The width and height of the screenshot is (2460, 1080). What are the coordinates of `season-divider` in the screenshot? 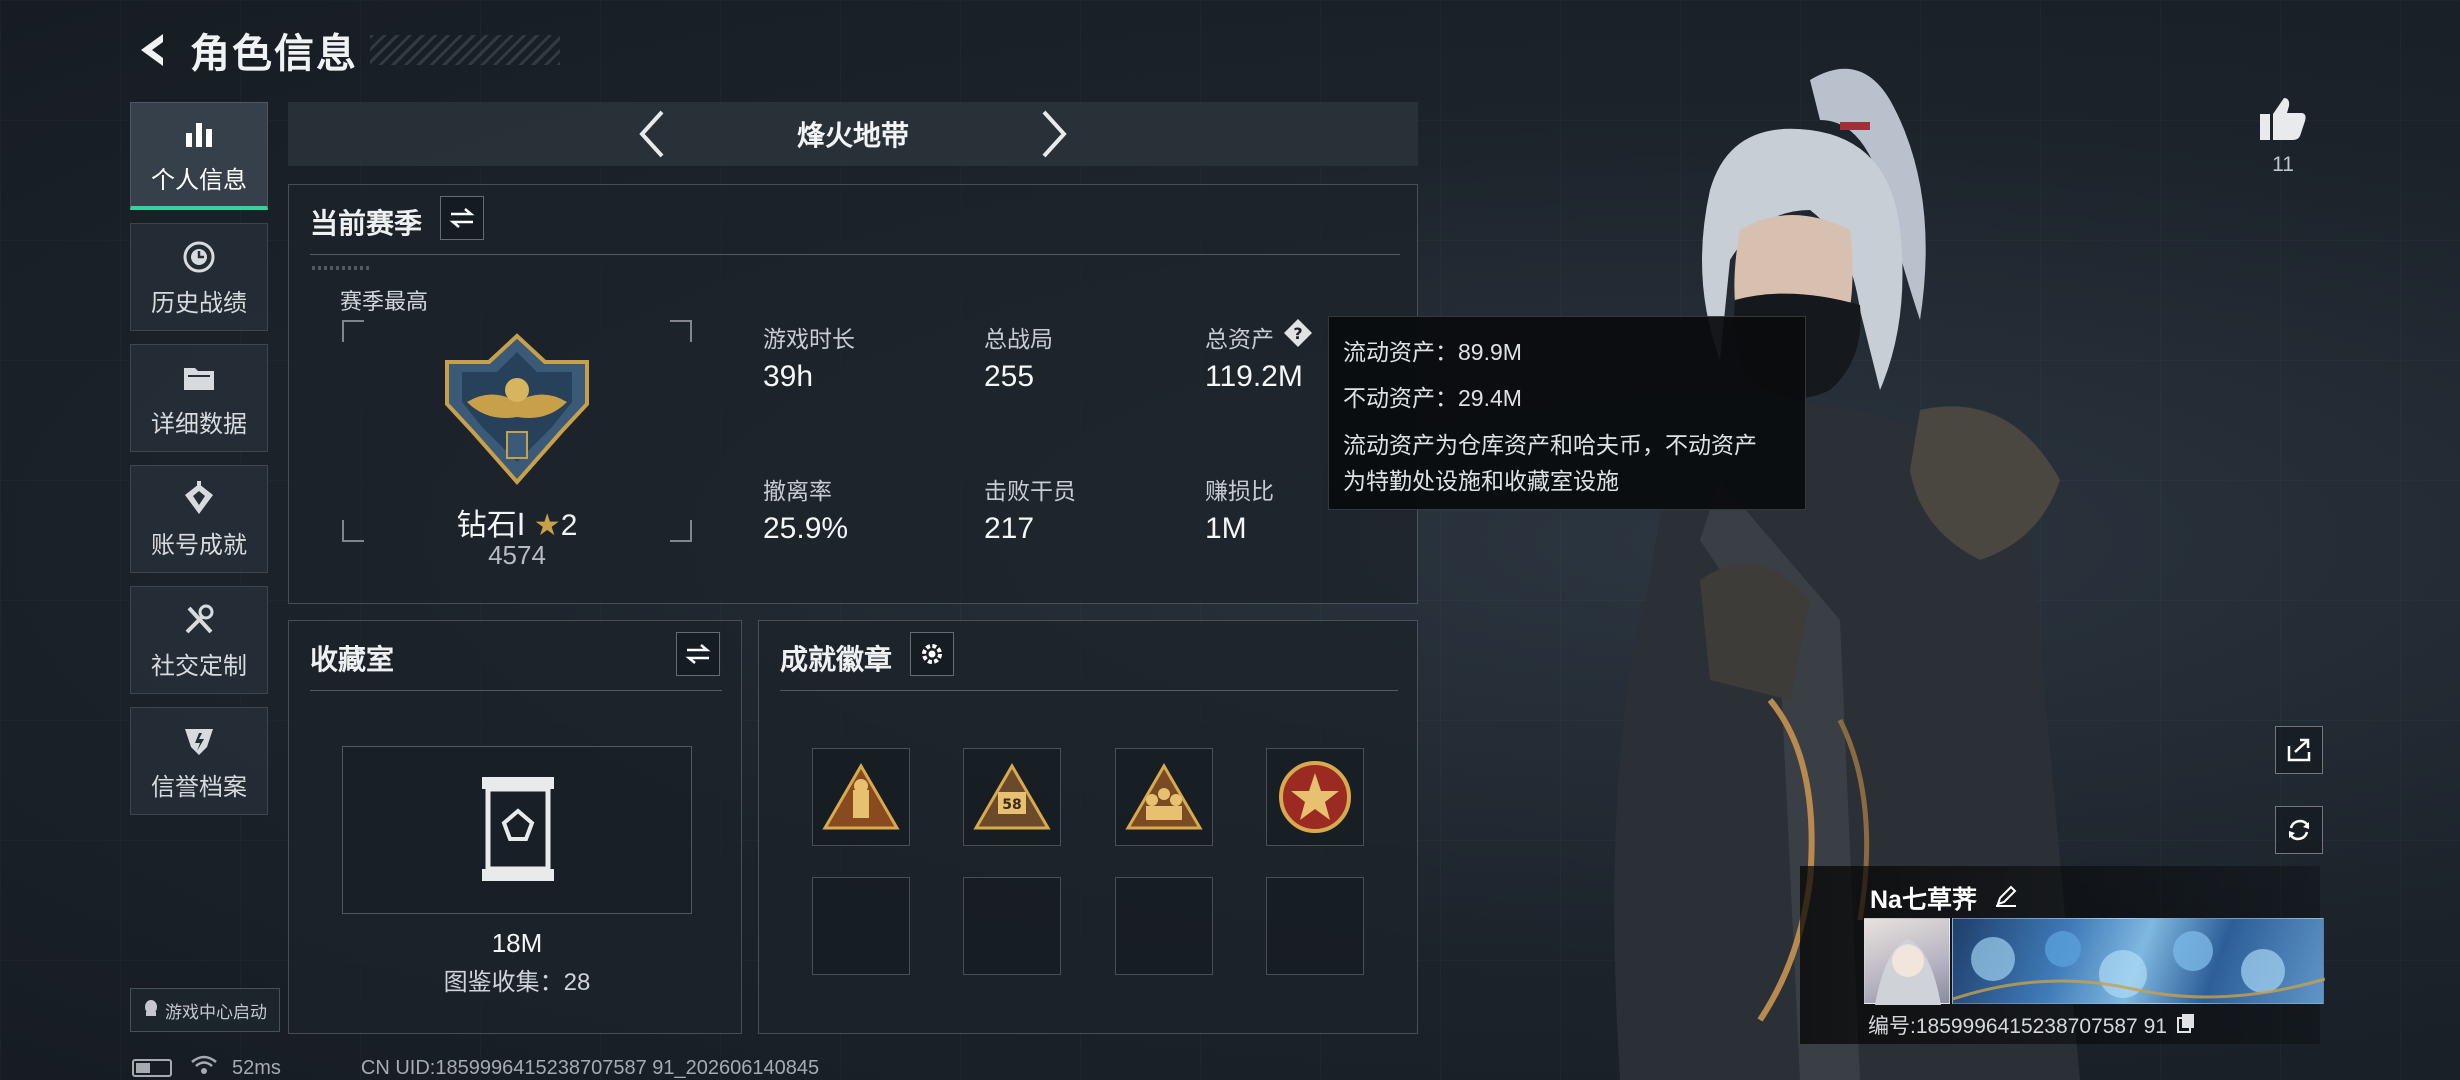 It's located at (855, 254).